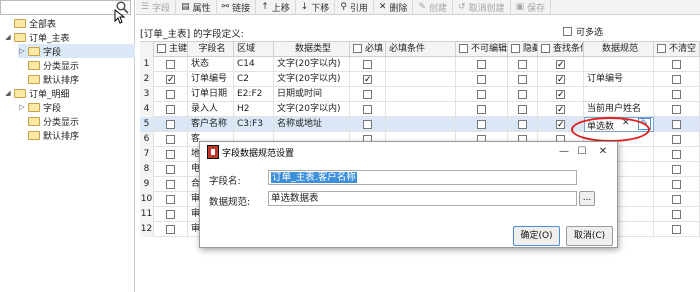  What do you see at coordinates (619, 49) in the screenshot?
I see `column-header: 数据规范` at bounding box center [619, 49].